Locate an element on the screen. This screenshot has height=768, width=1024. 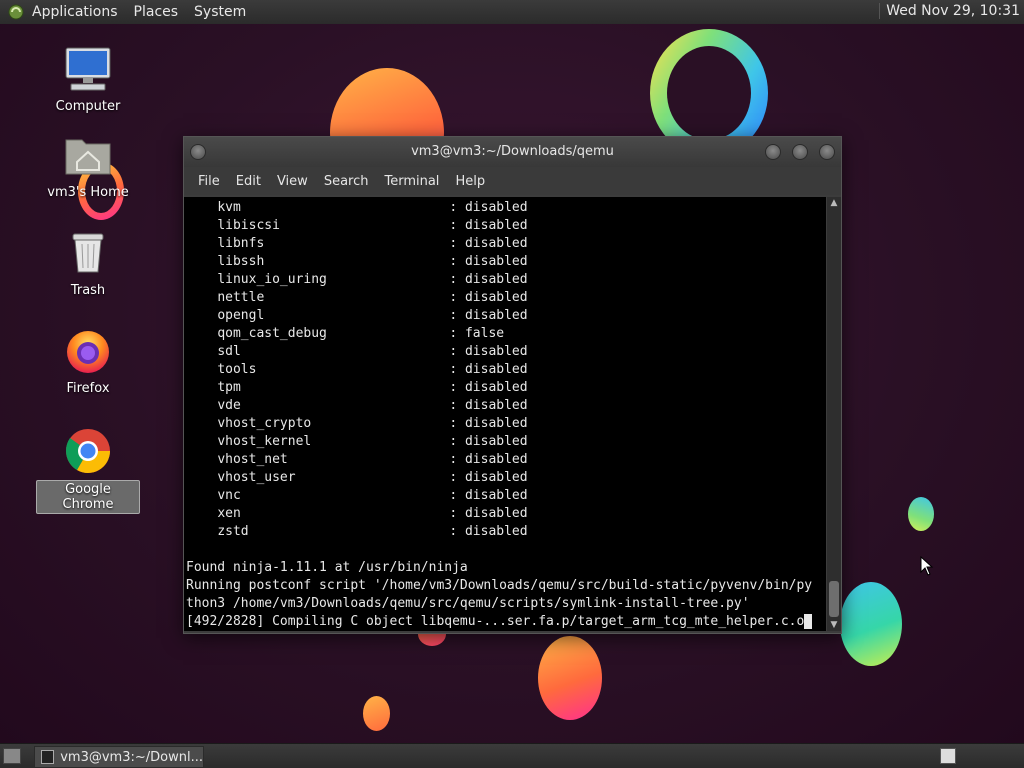
option-name: libiscsi is located at coordinates (248, 225).